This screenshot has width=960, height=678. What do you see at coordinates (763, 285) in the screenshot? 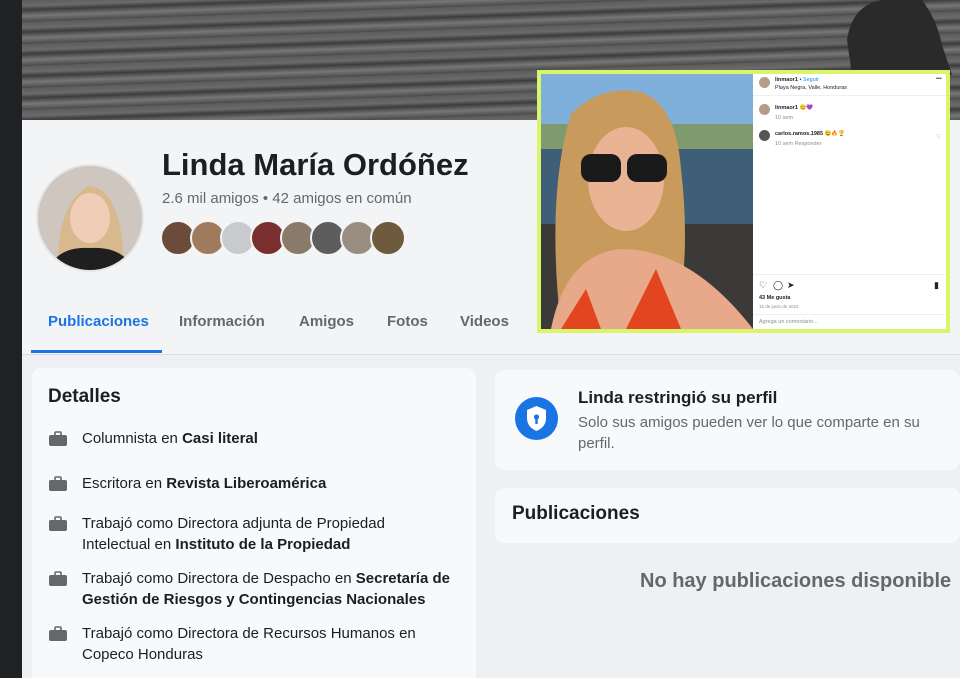
I see `like-icon: ♡` at bounding box center [763, 285].